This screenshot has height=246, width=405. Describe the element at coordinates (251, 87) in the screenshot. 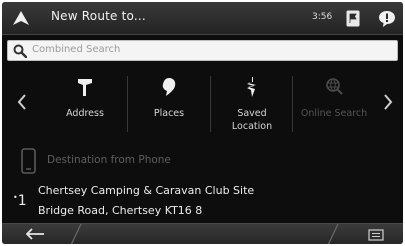

I see `saved-location-pin-icon` at that location.